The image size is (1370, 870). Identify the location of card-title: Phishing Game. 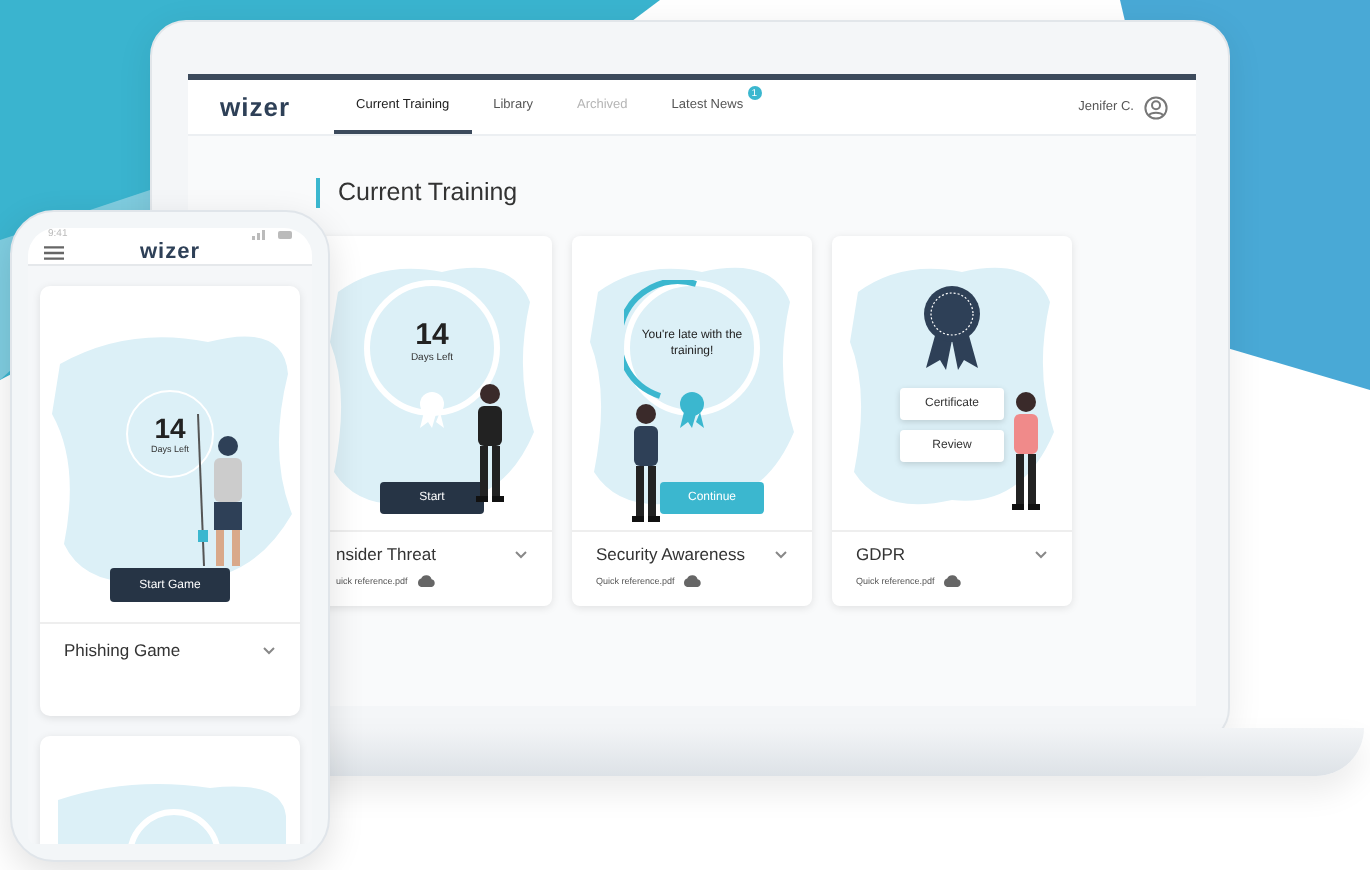
(122, 650).